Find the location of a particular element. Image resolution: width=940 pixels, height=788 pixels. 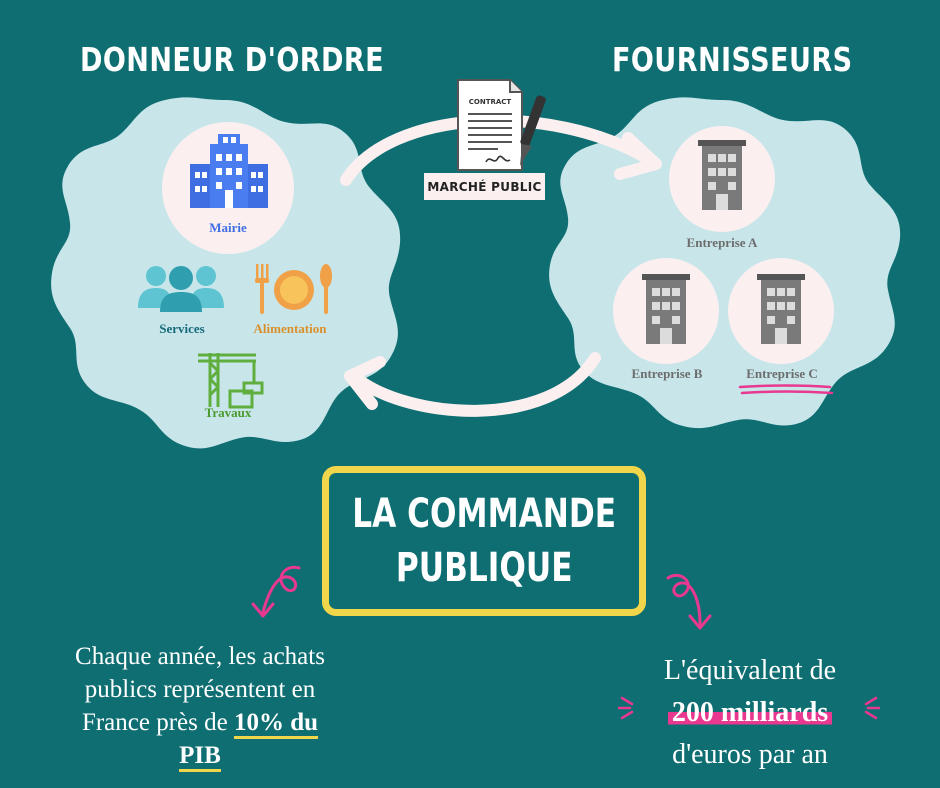

fact-left-line-4: PIB is located at coordinates (200, 755).